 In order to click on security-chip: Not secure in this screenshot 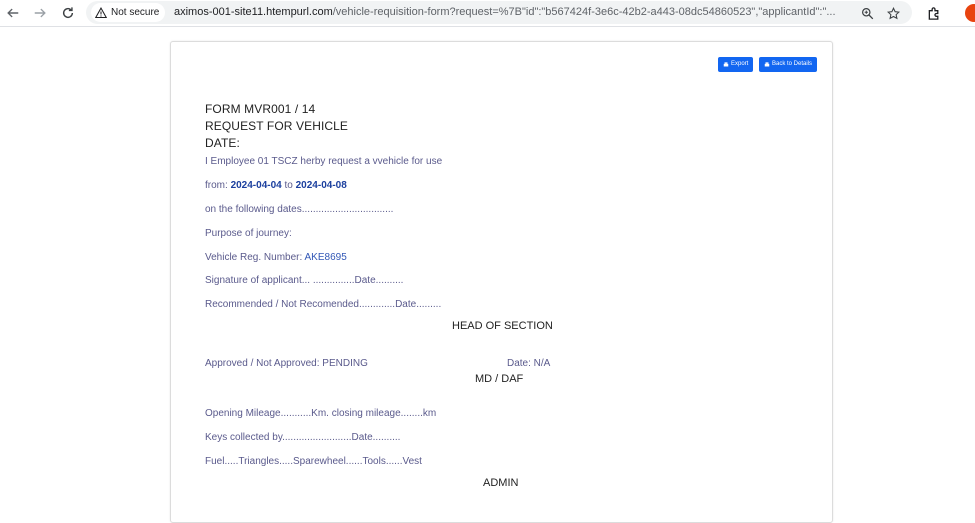, I will do `click(128, 12)`.